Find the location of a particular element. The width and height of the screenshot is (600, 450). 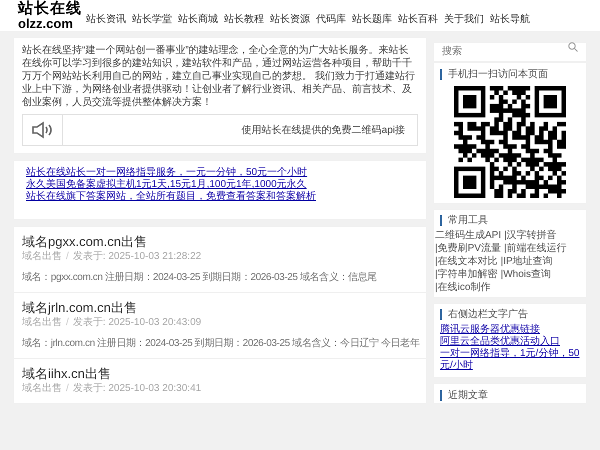

search-field: 搜索 is located at coordinates (510, 51).